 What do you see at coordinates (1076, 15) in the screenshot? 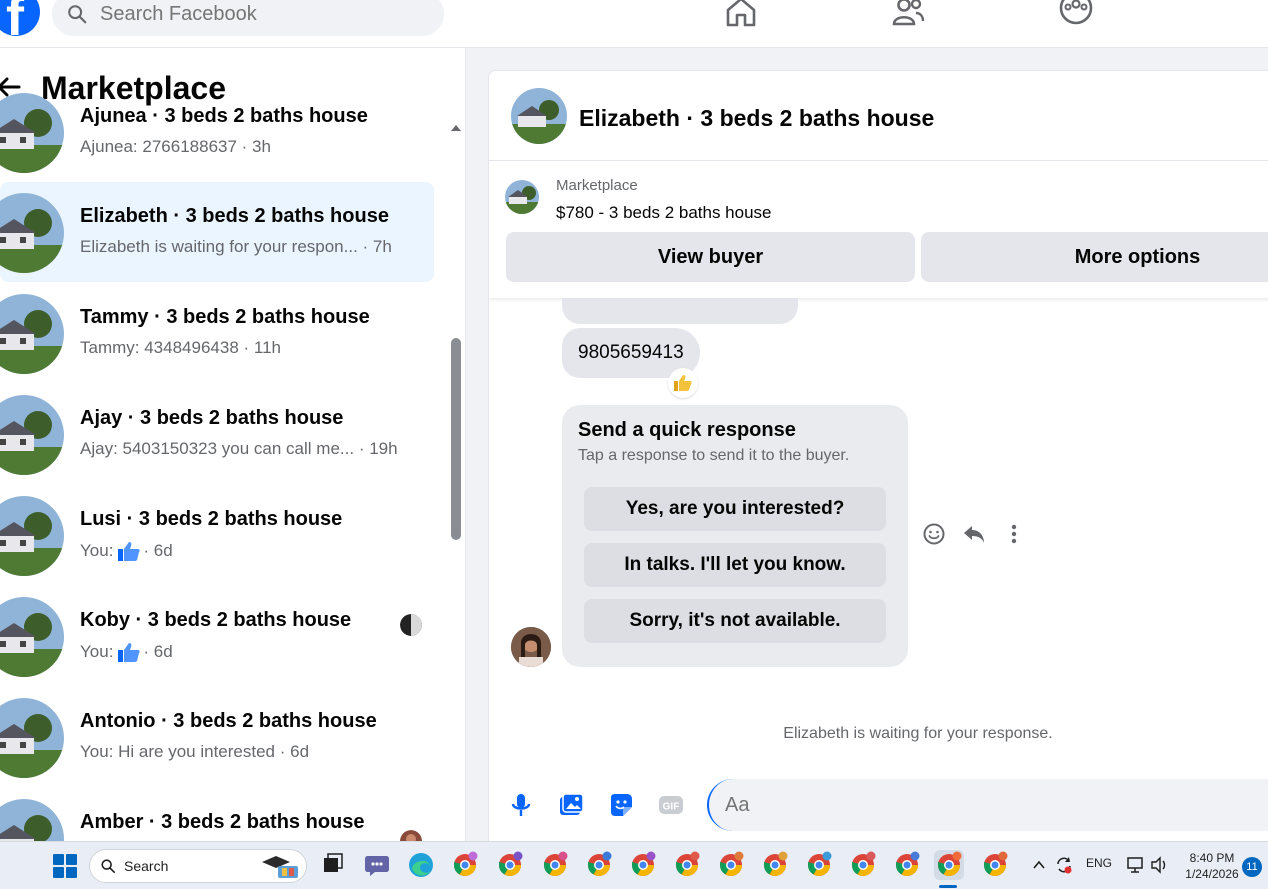
I see `groups-icon` at bounding box center [1076, 15].